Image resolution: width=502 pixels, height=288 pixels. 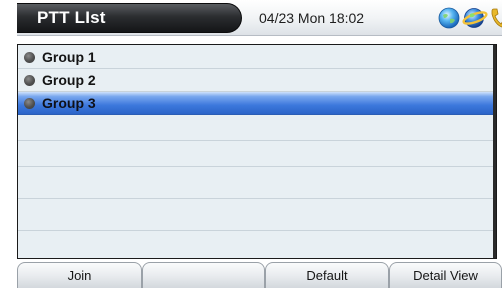 What do you see at coordinates (445, 275) in the screenshot?
I see `detail-view-button: Detail View` at bounding box center [445, 275].